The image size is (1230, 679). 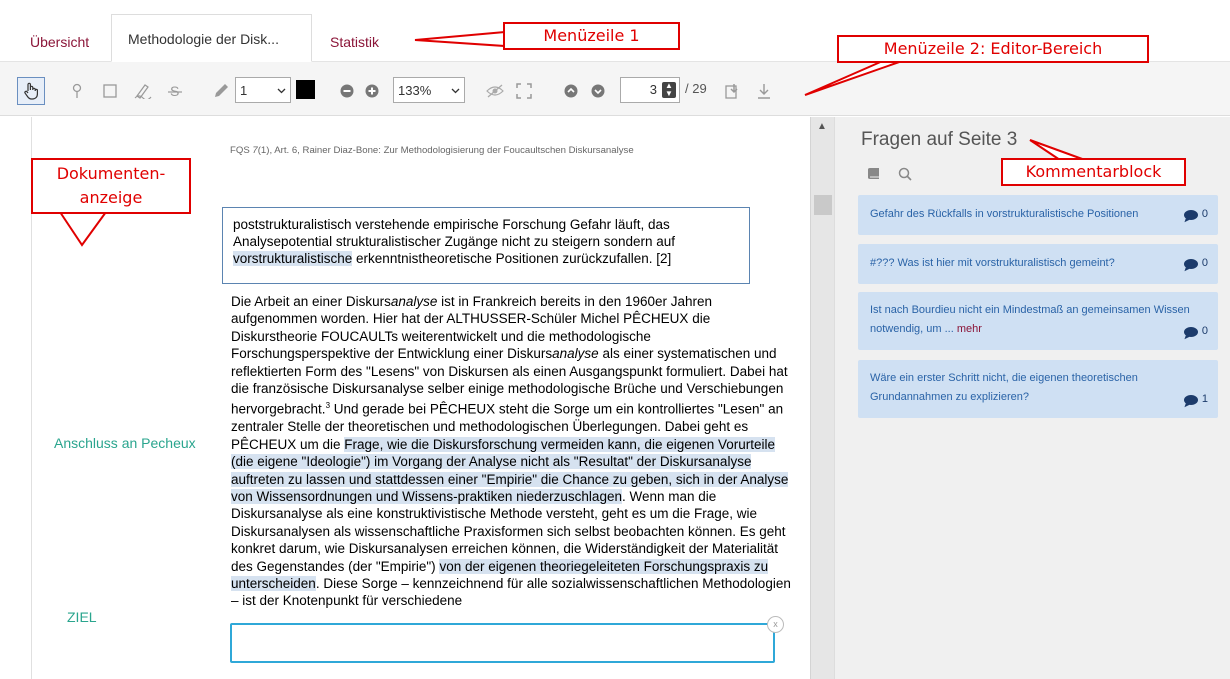 I want to click on scrollbar-thumb, so click(x=823, y=205).